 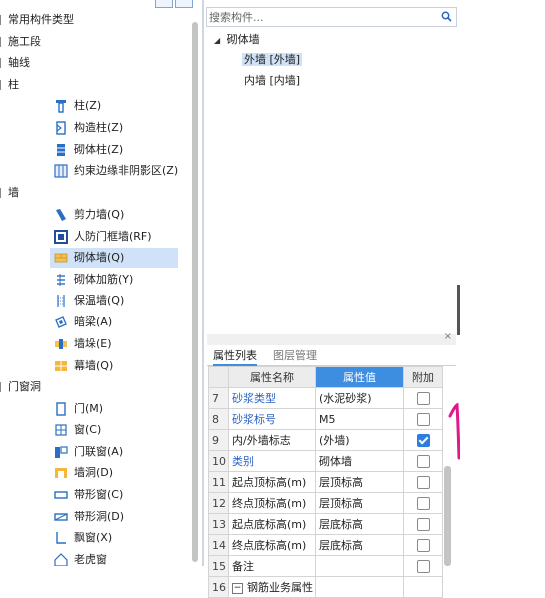 What do you see at coordinates (114, 258) in the screenshot?
I see `tree-item-masonry-wall: 砌体墙(Q)` at bounding box center [114, 258].